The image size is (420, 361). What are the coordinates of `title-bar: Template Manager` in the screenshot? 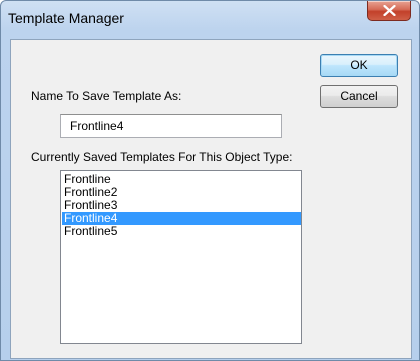 It's located at (210, 20).